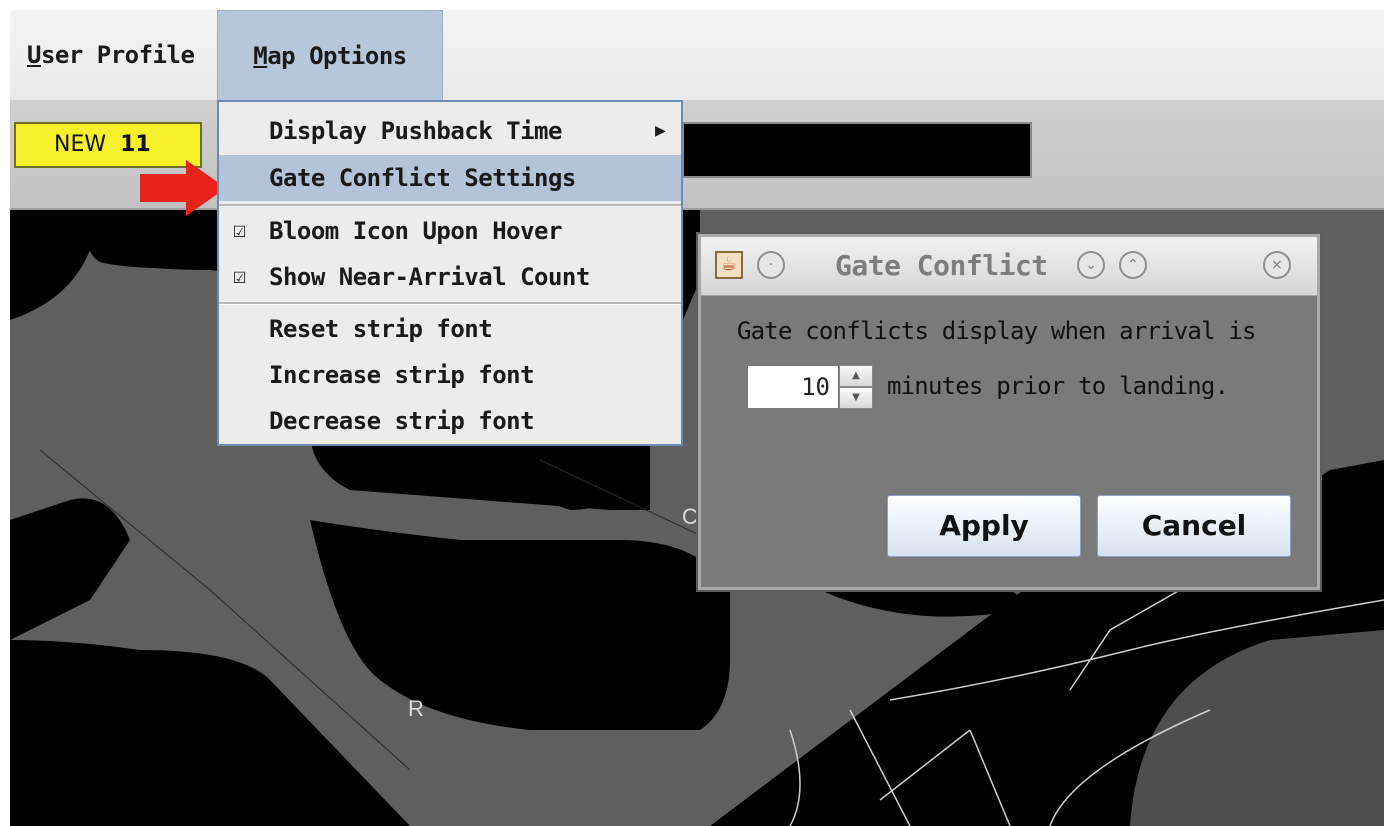 This screenshot has height=826, width=1384. What do you see at coordinates (1133, 265) in the screenshot?
I see `maximize-icon: ⌃` at bounding box center [1133, 265].